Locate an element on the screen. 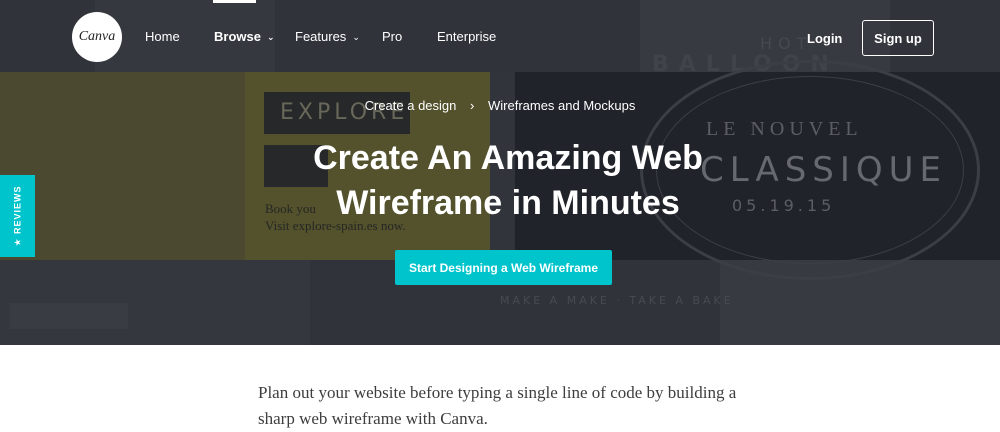 The height and width of the screenshot is (432, 1000). nav-item-home: Home is located at coordinates (162, 37).